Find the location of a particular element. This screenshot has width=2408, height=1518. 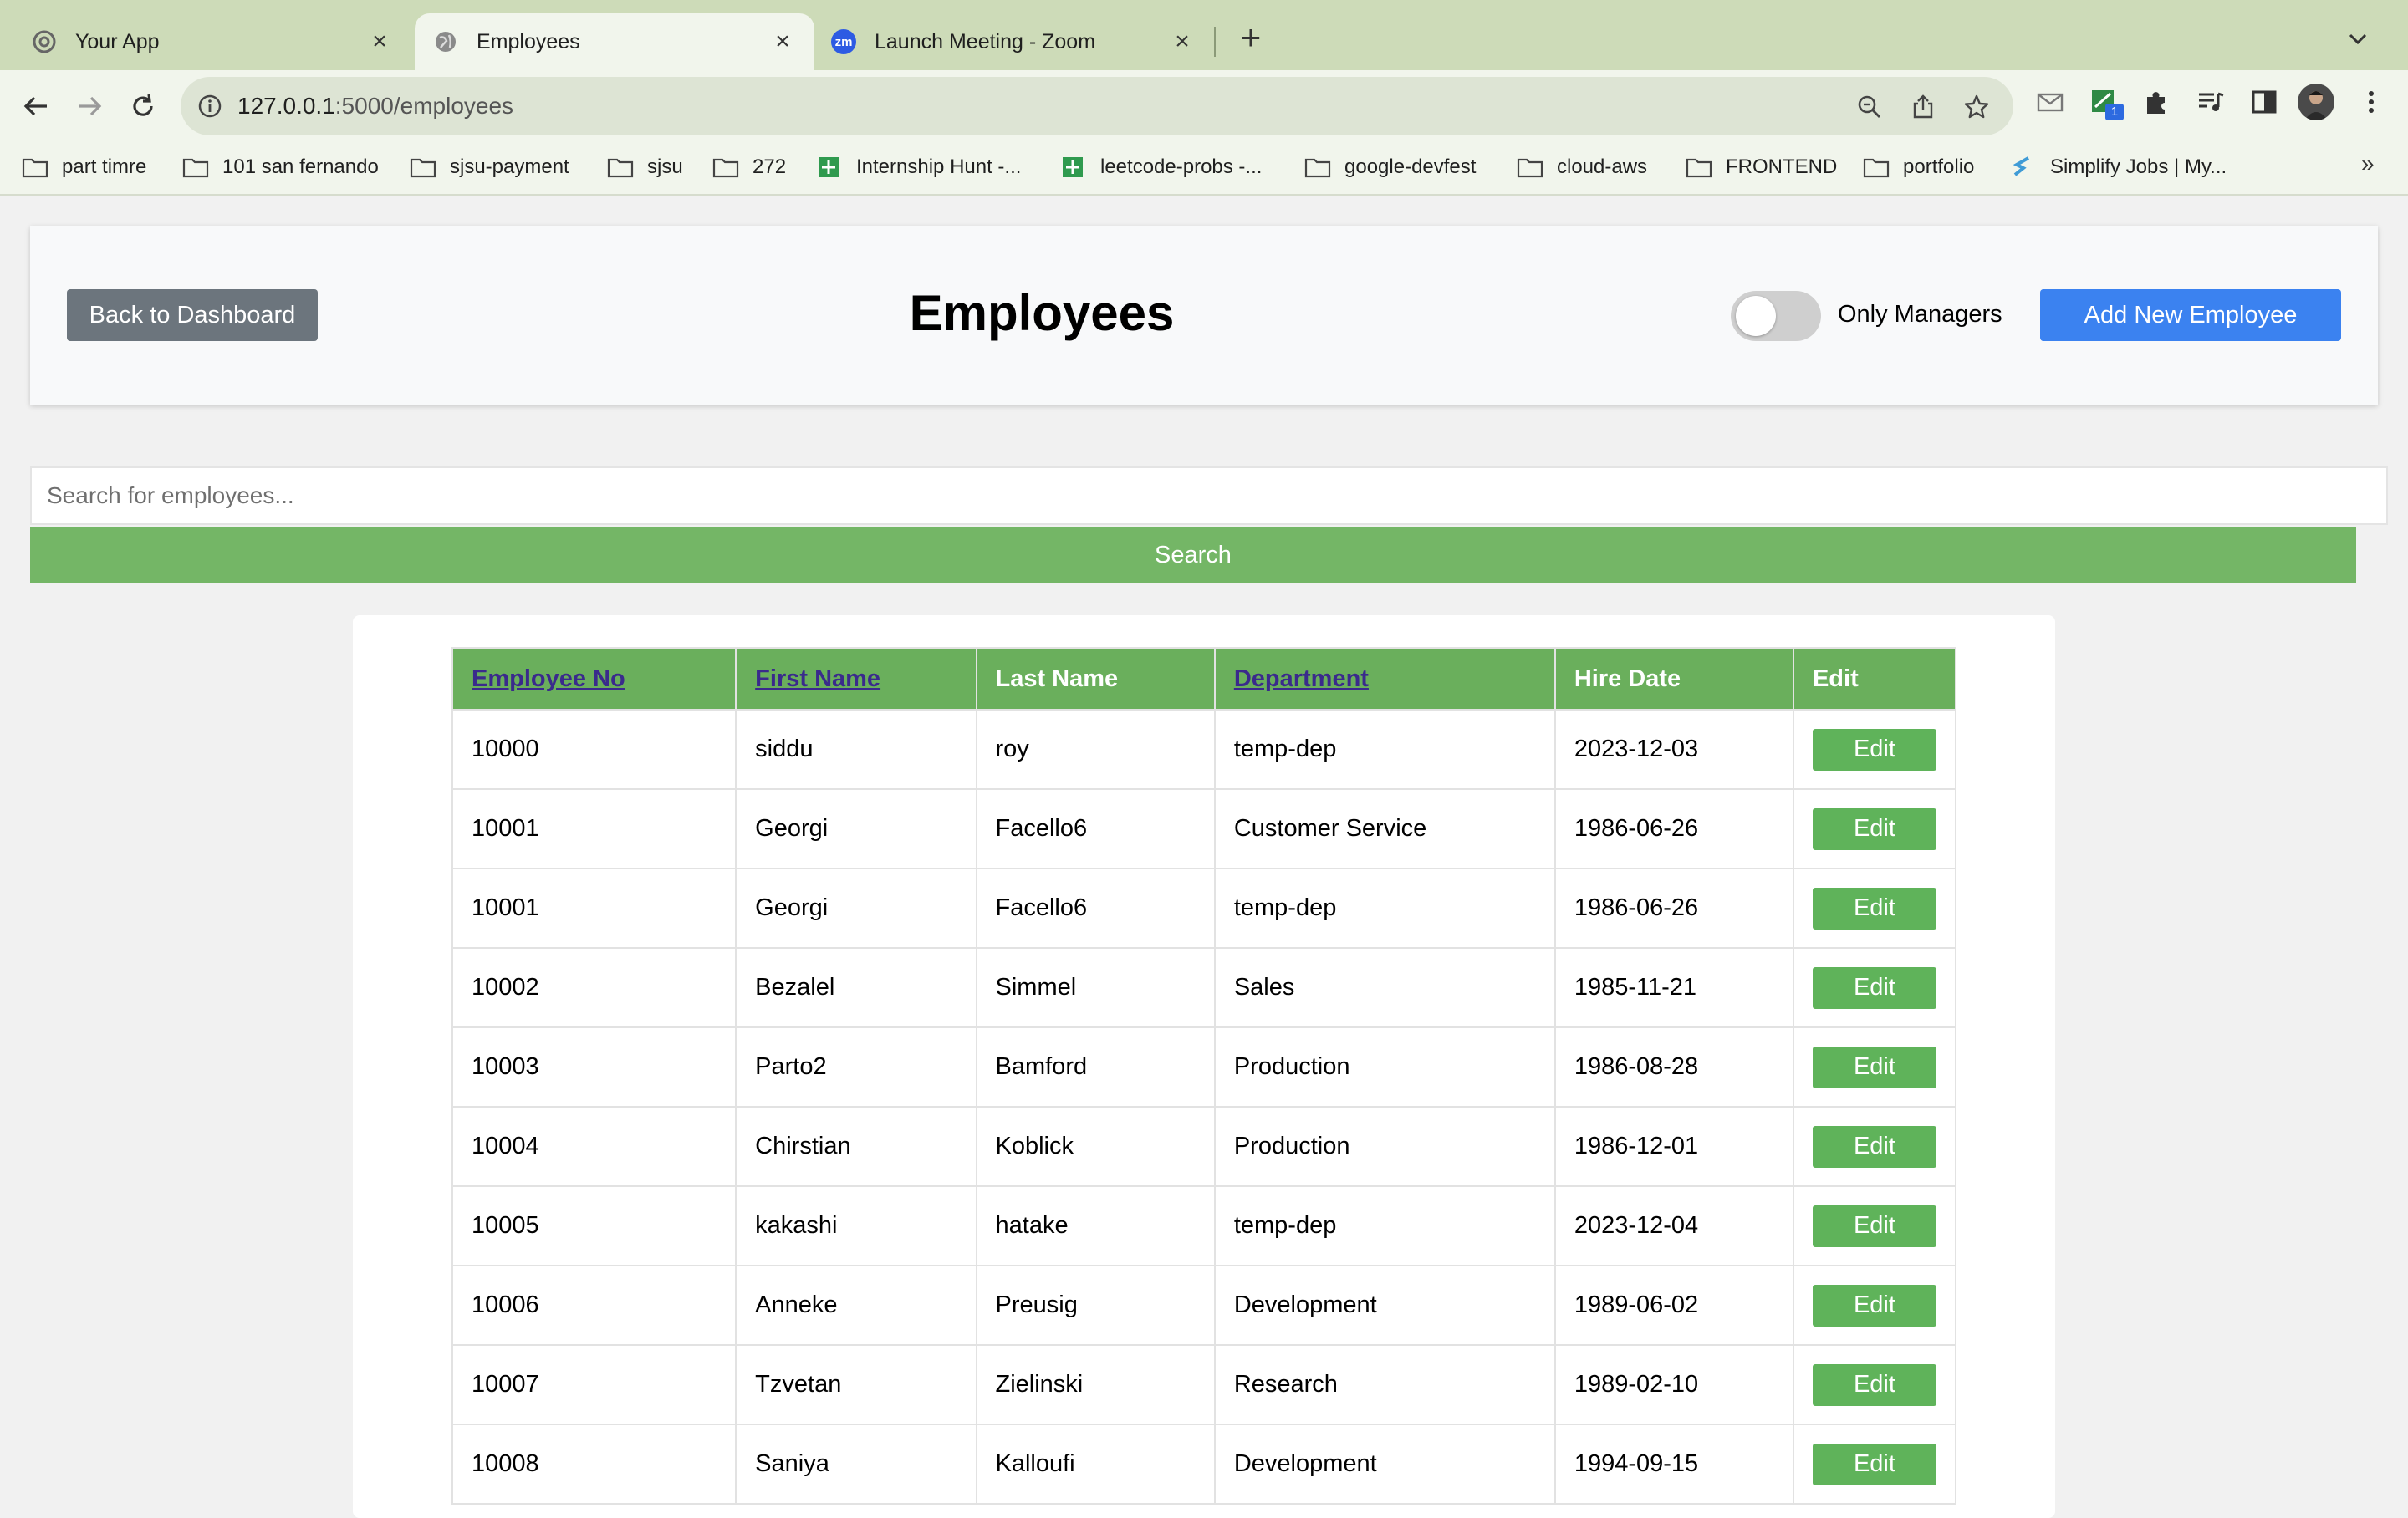

address-bar: 127.0.0.1:5000/employees is located at coordinates (1097, 106).